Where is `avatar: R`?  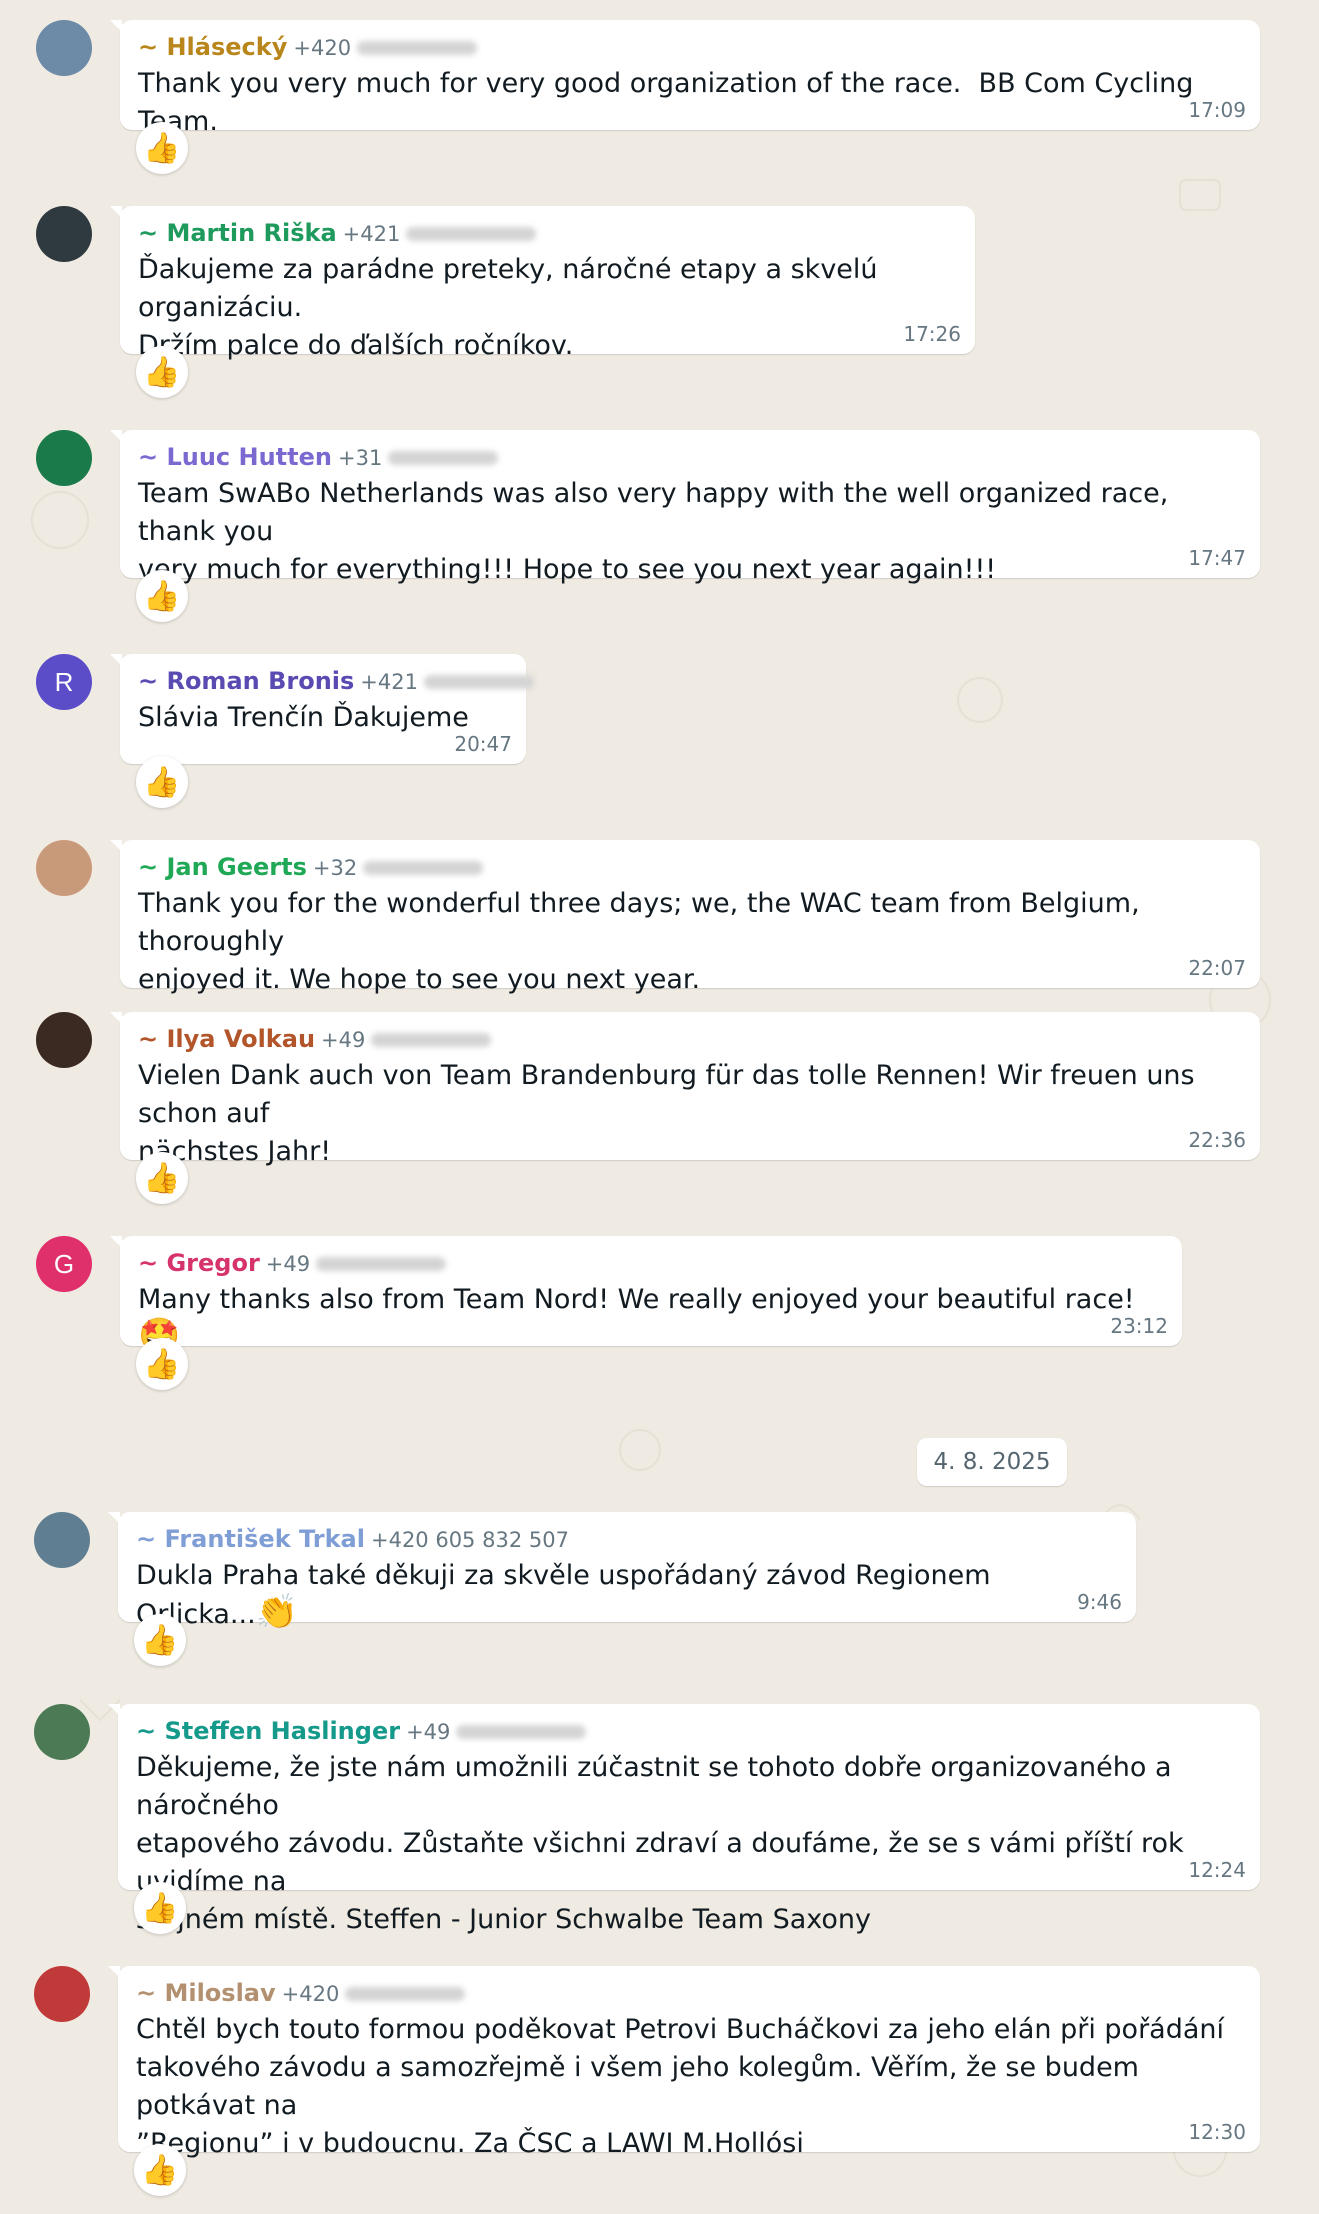 avatar: R is located at coordinates (64, 682).